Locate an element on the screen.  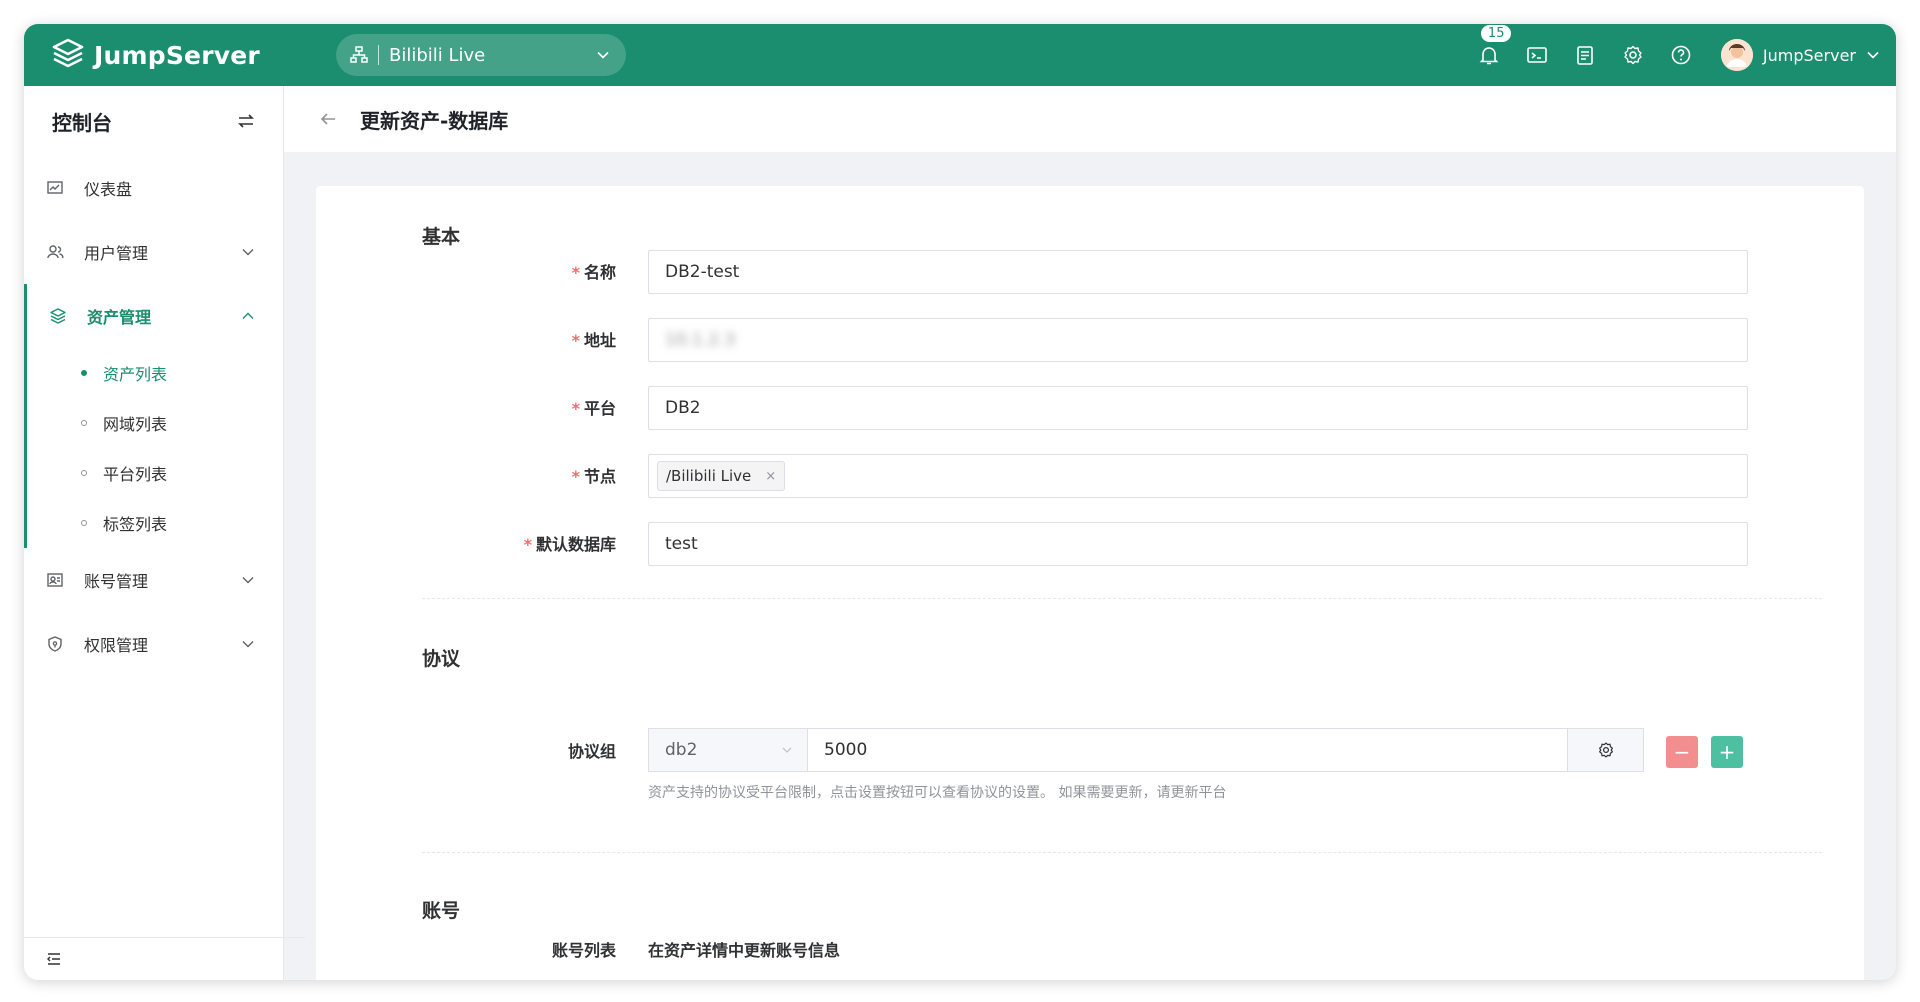
avatar is located at coordinates (1736, 55).